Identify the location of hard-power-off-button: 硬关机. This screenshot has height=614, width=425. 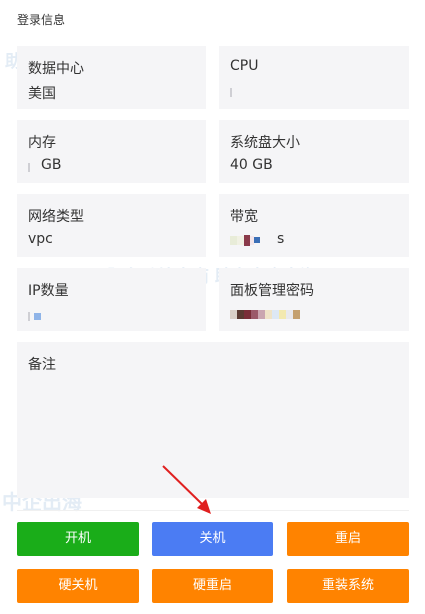
(78, 586).